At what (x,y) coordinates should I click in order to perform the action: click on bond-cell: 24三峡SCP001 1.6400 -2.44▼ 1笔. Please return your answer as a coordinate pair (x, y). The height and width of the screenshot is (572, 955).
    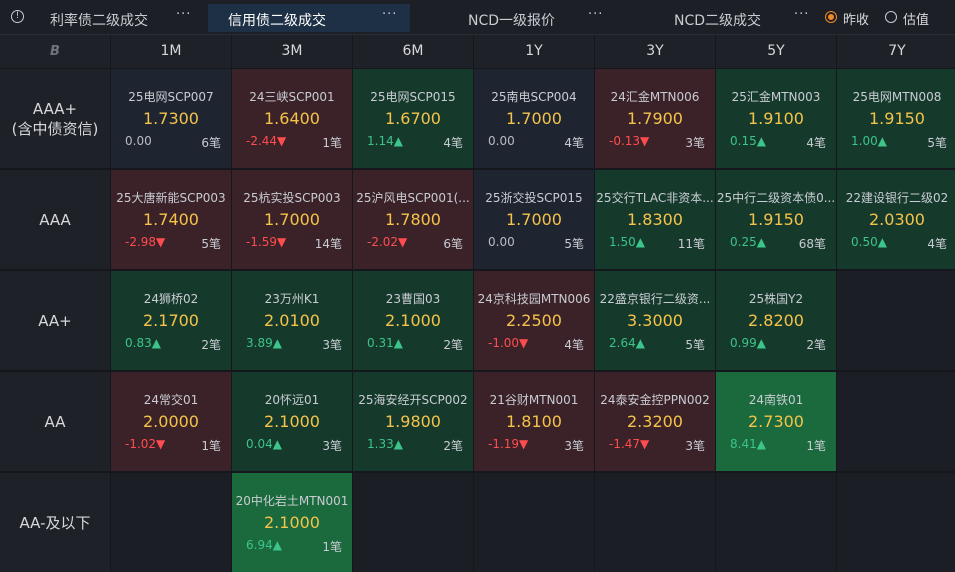
    Looking at the image, I should click on (292, 118).